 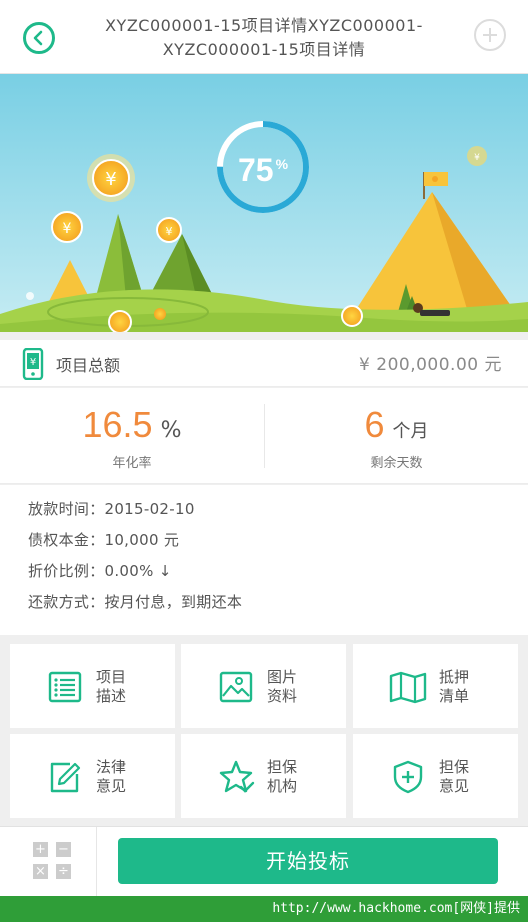 What do you see at coordinates (264, 909) in the screenshot?
I see `watermark: http://www.hackhome.com[网侠]提供` at bounding box center [264, 909].